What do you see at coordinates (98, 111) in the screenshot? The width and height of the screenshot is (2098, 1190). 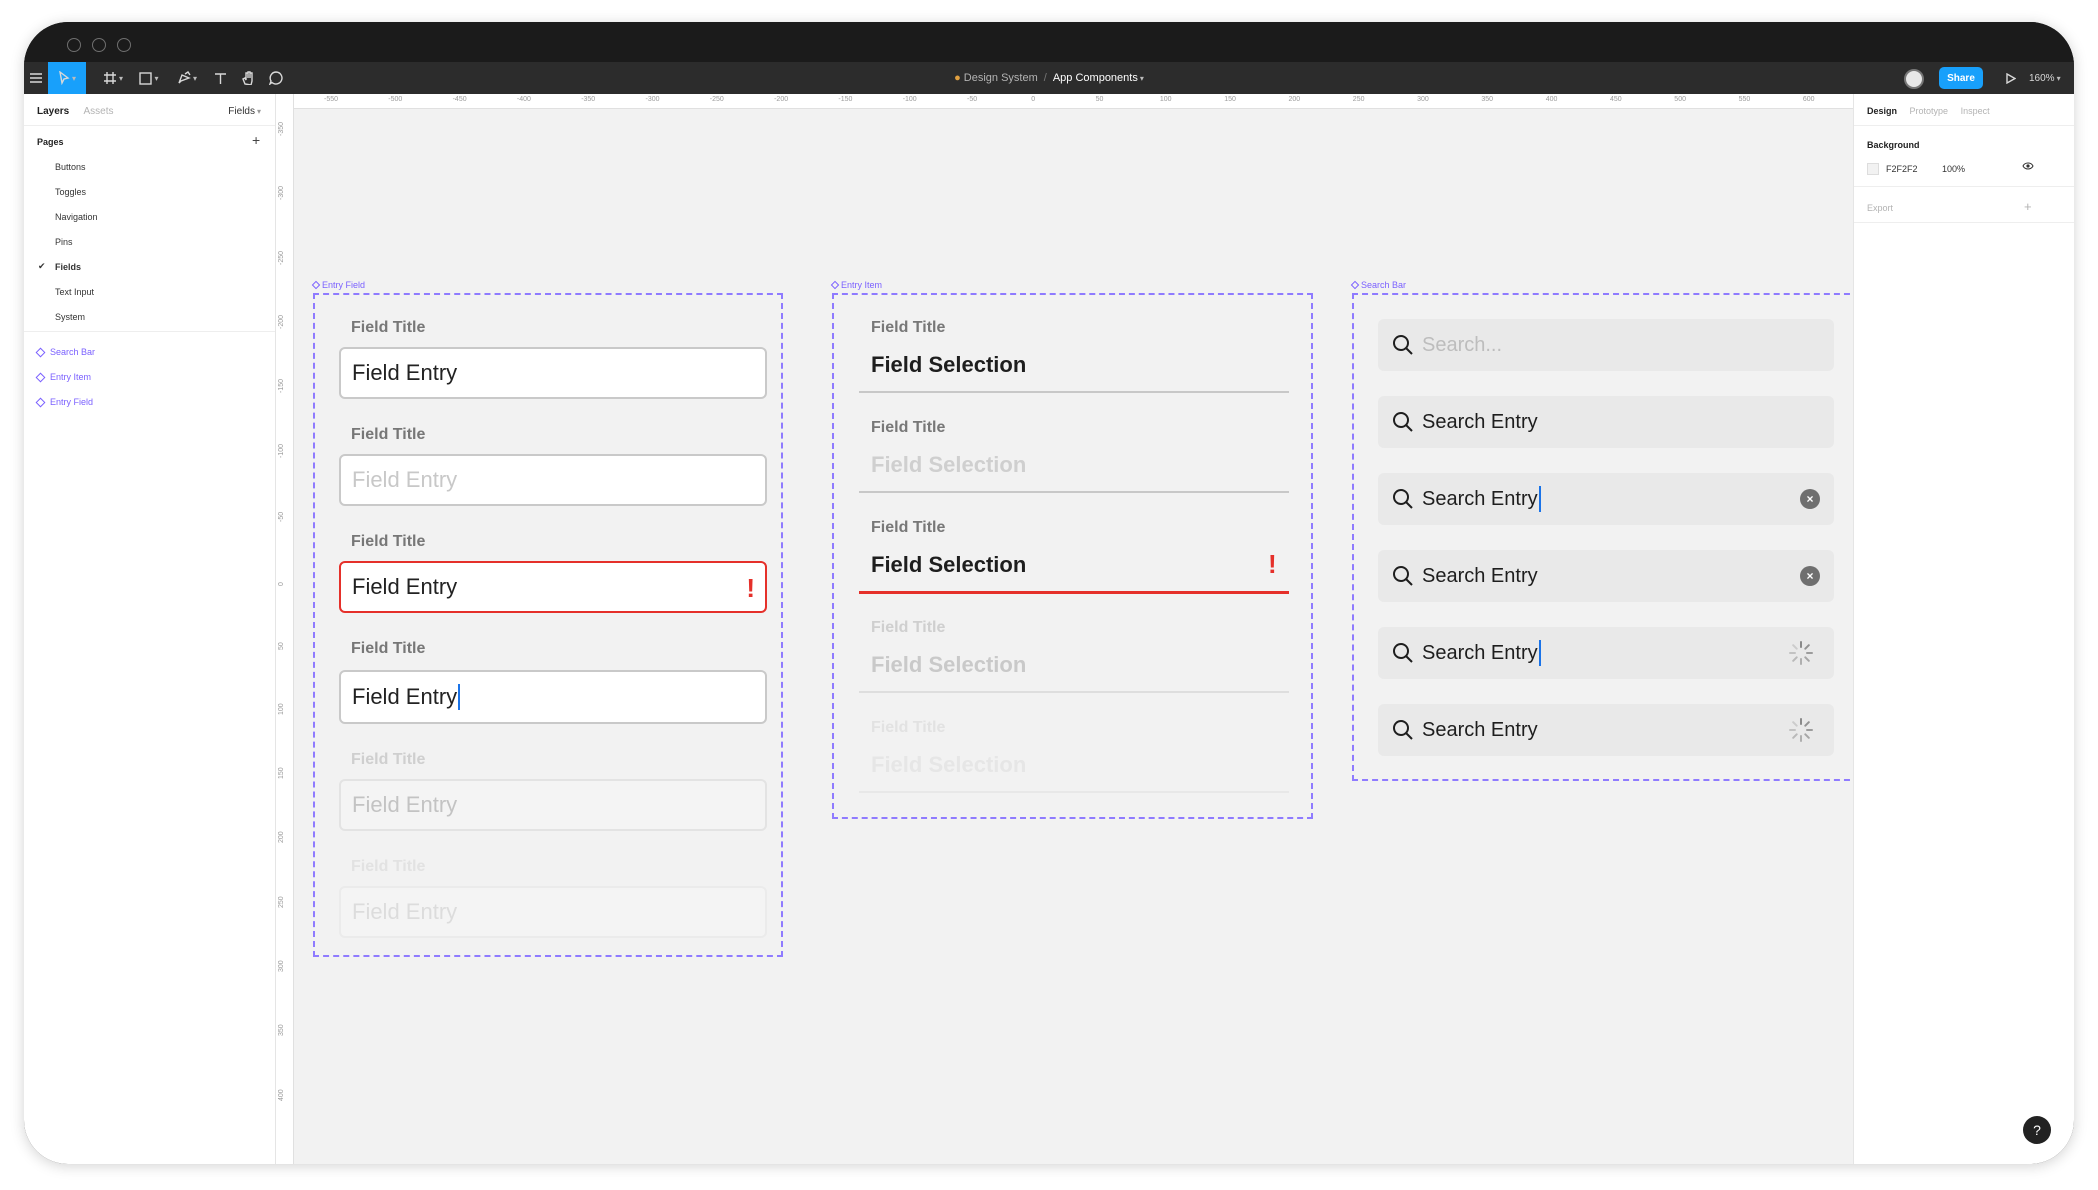 I see `tab-assets: Assets` at bounding box center [98, 111].